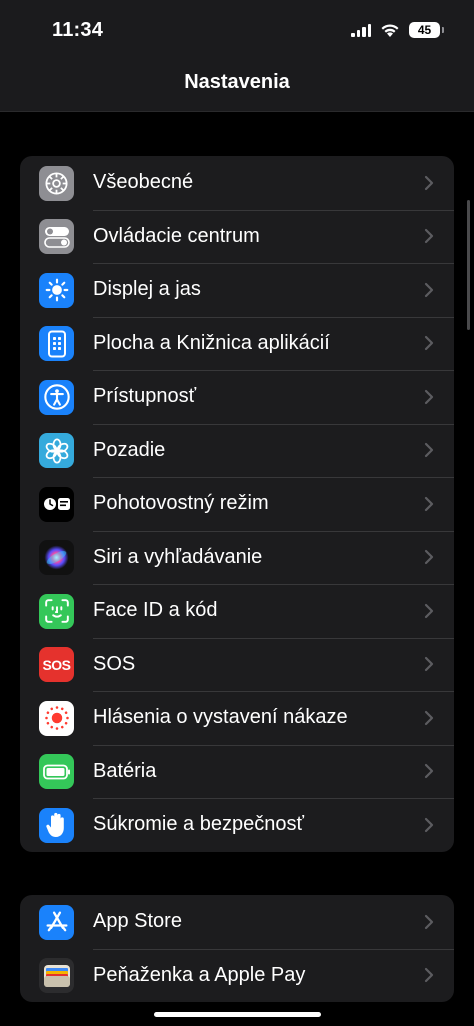 This screenshot has height=1026, width=474. What do you see at coordinates (237, 922) in the screenshot?
I see `settings-row-app-store: App Store` at bounding box center [237, 922].